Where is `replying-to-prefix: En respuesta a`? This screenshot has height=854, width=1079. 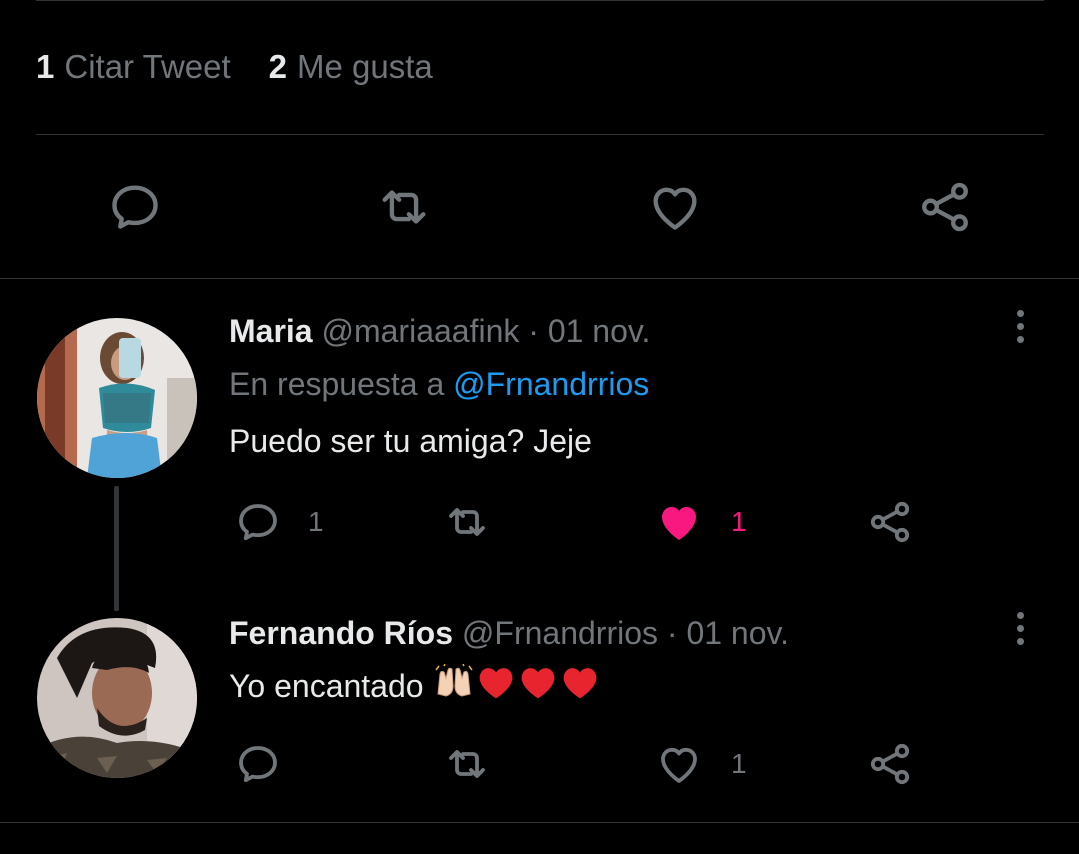 replying-to-prefix: En respuesta a is located at coordinates (337, 384).